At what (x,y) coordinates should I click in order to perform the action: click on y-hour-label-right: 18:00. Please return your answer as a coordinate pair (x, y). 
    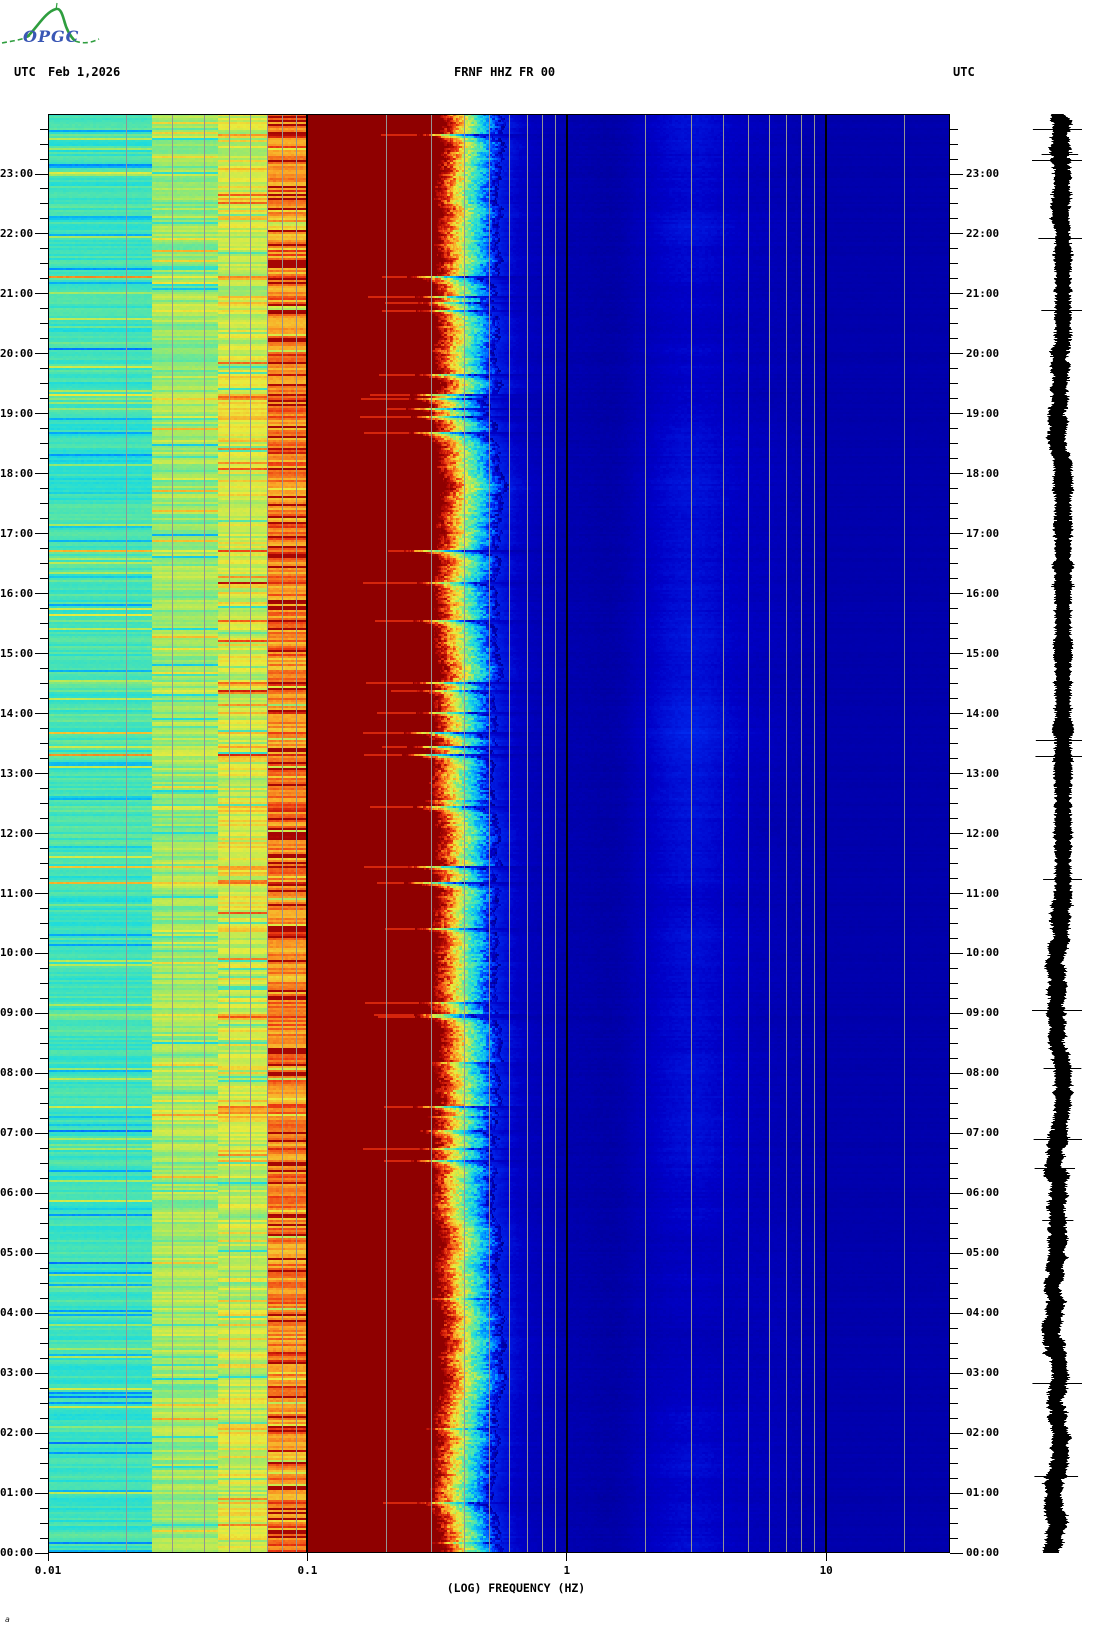
    Looking at the image, I should click on (983, 473).